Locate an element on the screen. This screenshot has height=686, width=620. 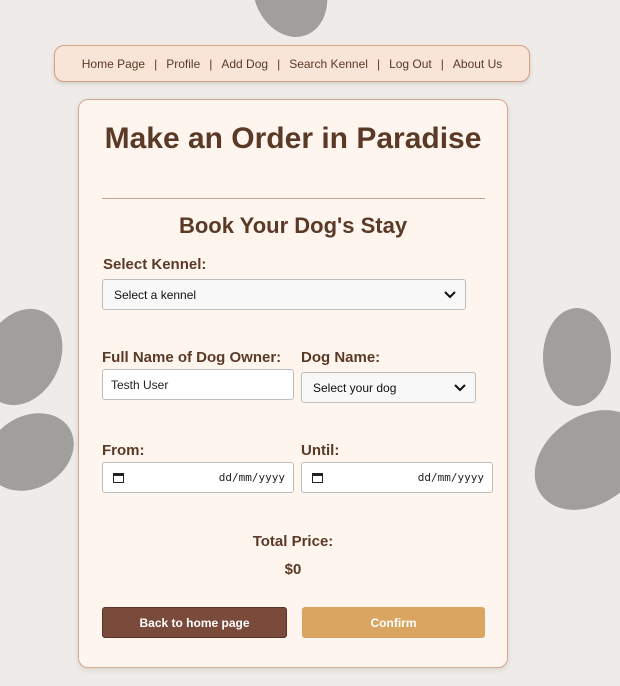
from-date-input: dd/mm/yyyy is located at coordinates (198, 477).